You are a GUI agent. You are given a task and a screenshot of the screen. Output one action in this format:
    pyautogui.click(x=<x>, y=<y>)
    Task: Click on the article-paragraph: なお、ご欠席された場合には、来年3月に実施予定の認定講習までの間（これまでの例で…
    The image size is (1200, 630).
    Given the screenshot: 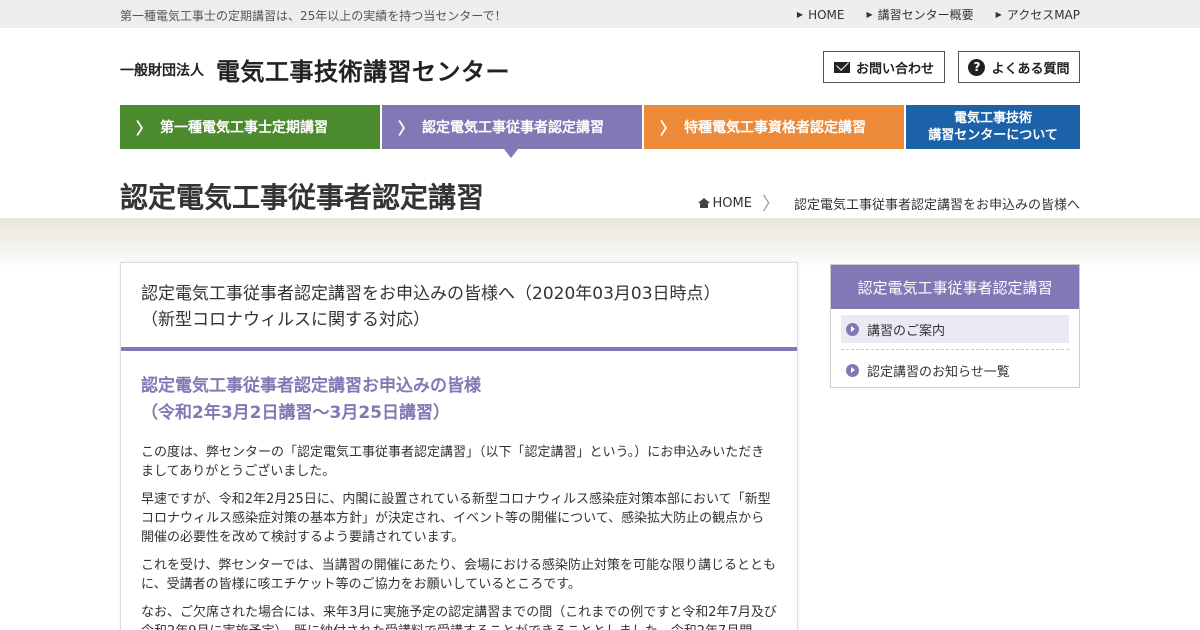 What is the action you would take?
    pyautogui.click(x=459, y=617)
    